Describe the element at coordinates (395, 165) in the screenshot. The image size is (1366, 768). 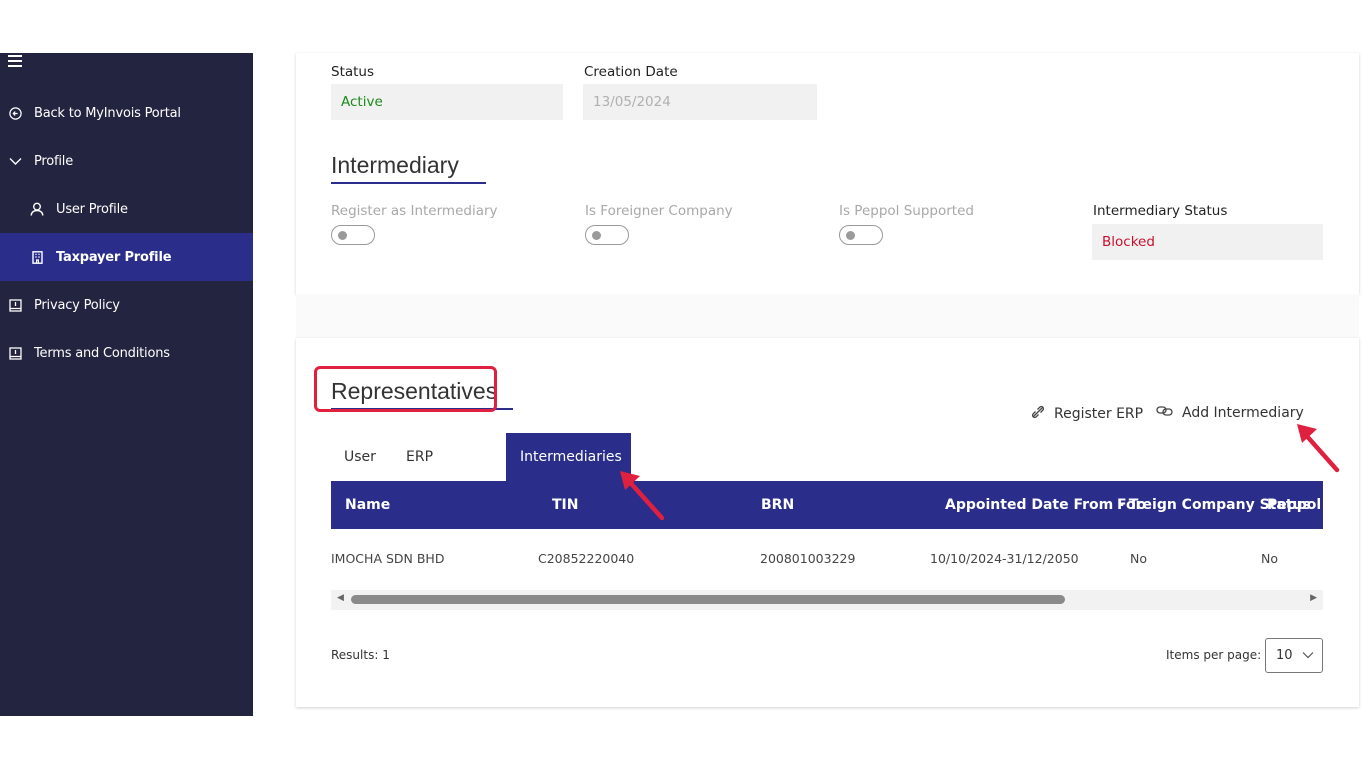
I see `intermediary-title: Intermediary` at that location.